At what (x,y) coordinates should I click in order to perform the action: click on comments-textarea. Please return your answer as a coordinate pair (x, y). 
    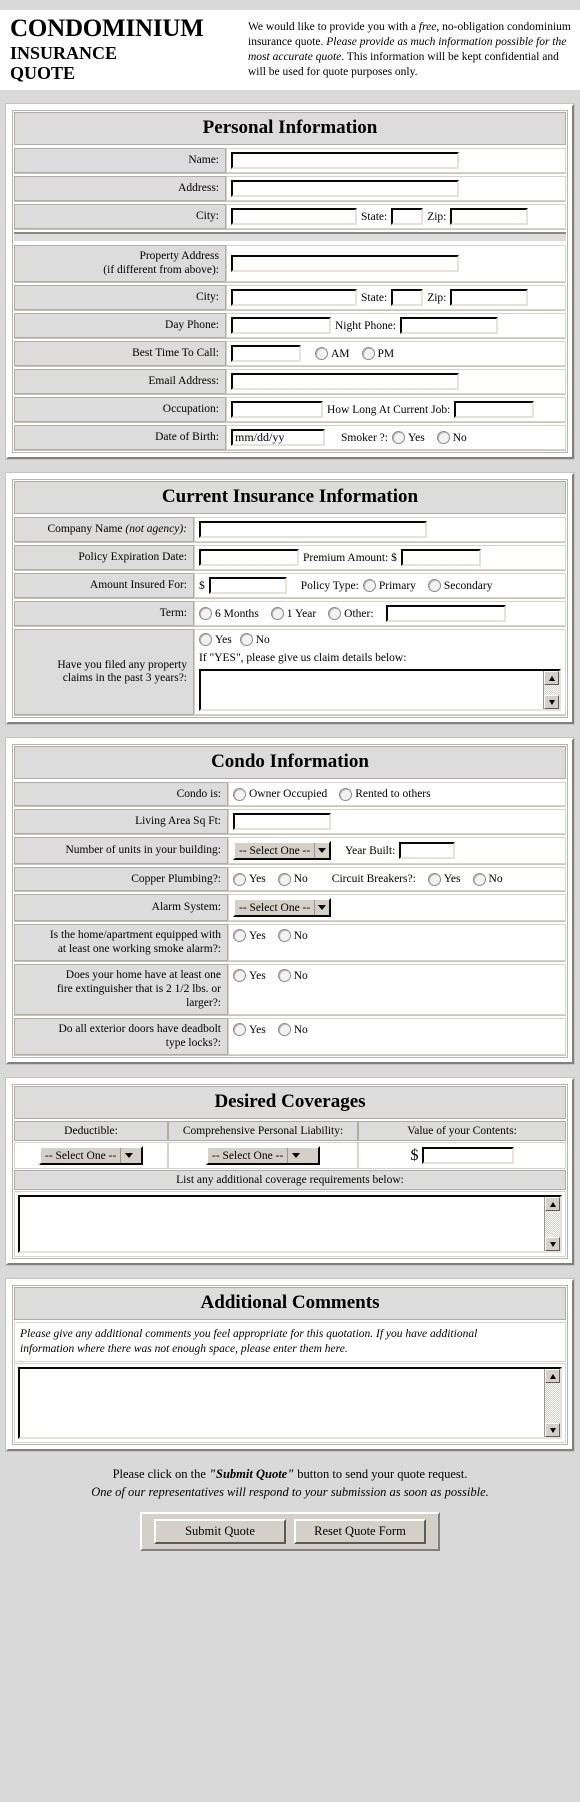
    Looking at the image, I should click on (290, 1403).